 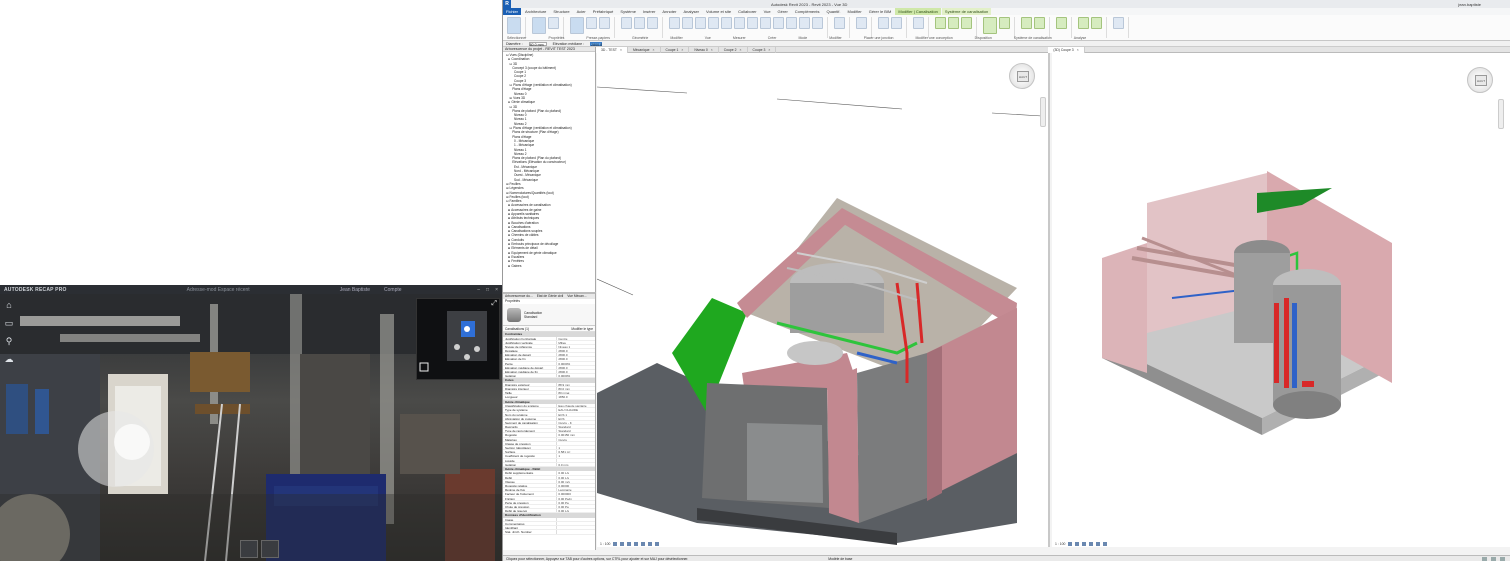 I want to click on search-icon: ⚲, so click(x=9, y=341).